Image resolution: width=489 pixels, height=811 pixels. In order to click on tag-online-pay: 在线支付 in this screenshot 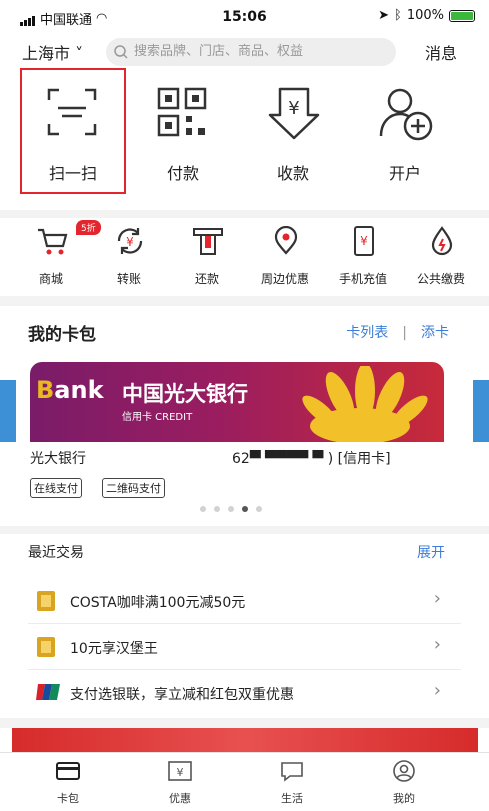, I will do `click(56, 488)`.